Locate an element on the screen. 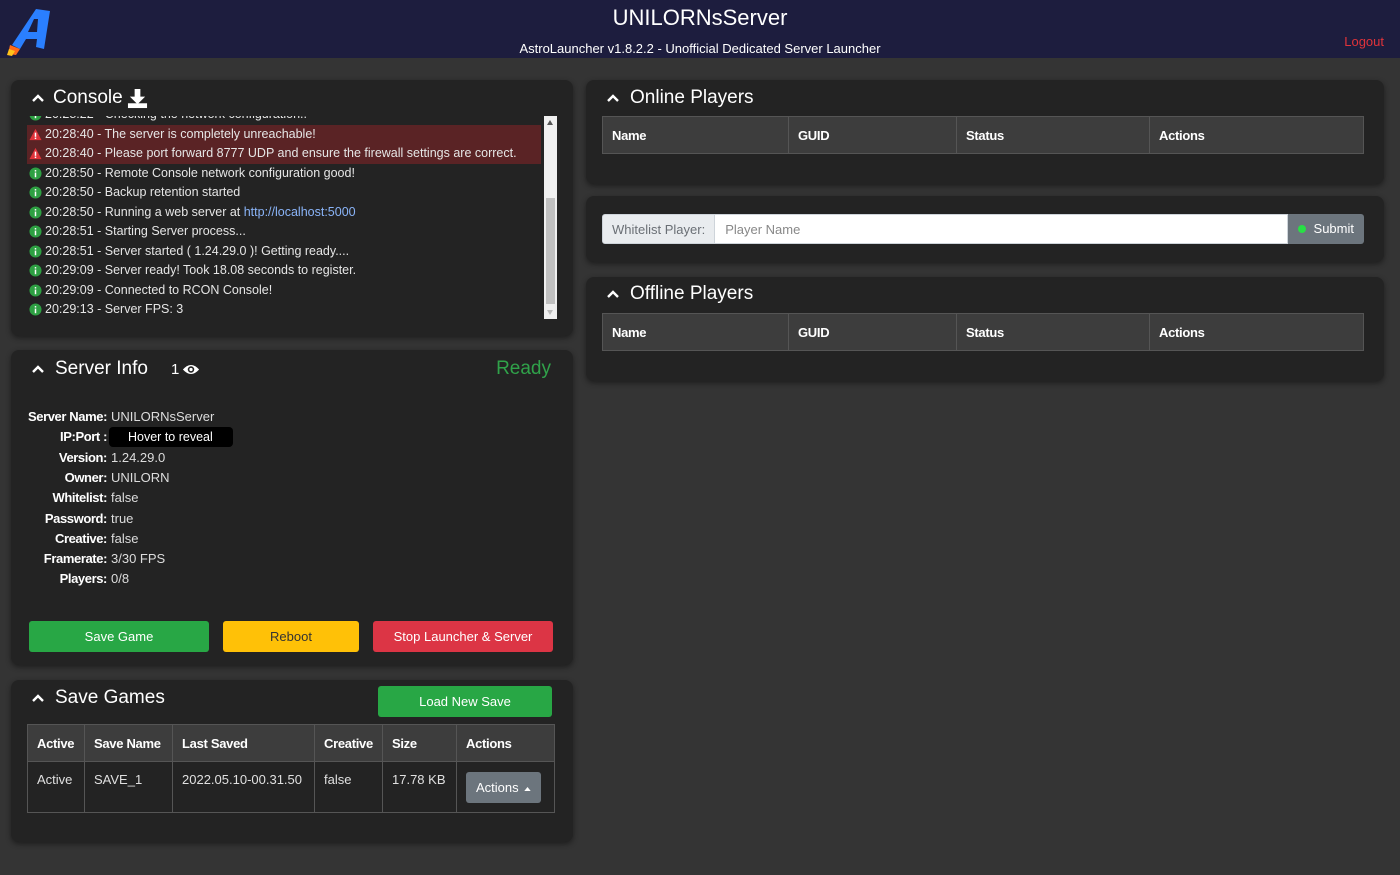 The height and width of the screenshot is (875, 1400). console-title: Console is located at coordinates (88, 97).